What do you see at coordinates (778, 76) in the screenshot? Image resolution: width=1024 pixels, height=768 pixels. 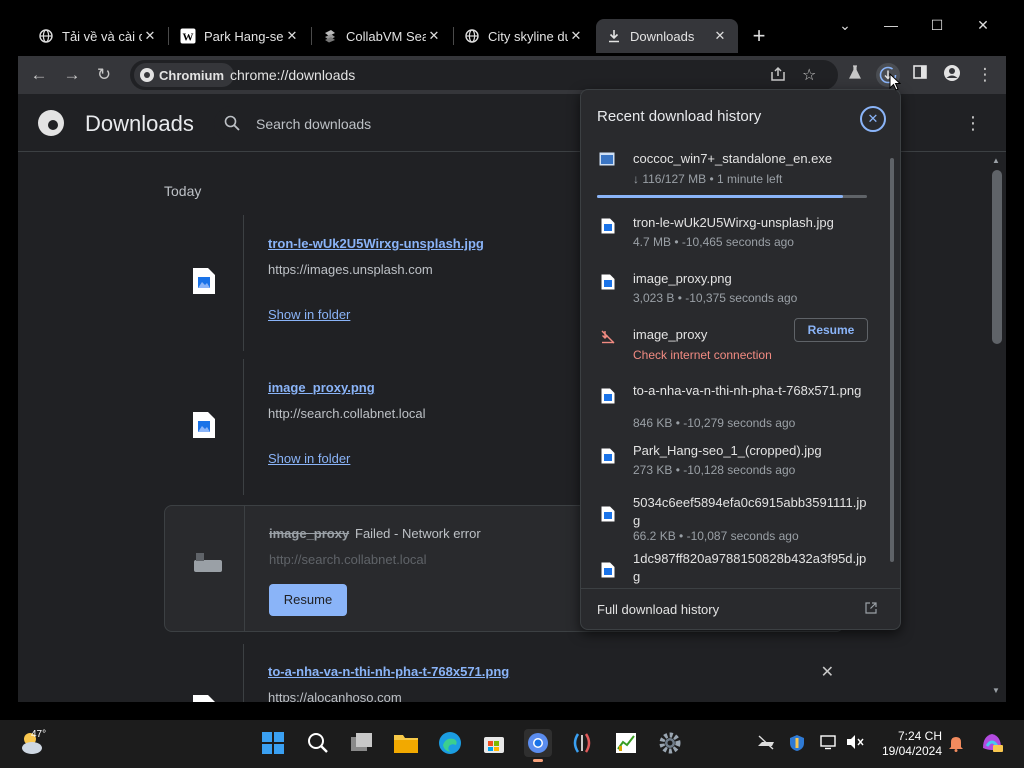 I see `share-icon` at bounding box center [778, 76].